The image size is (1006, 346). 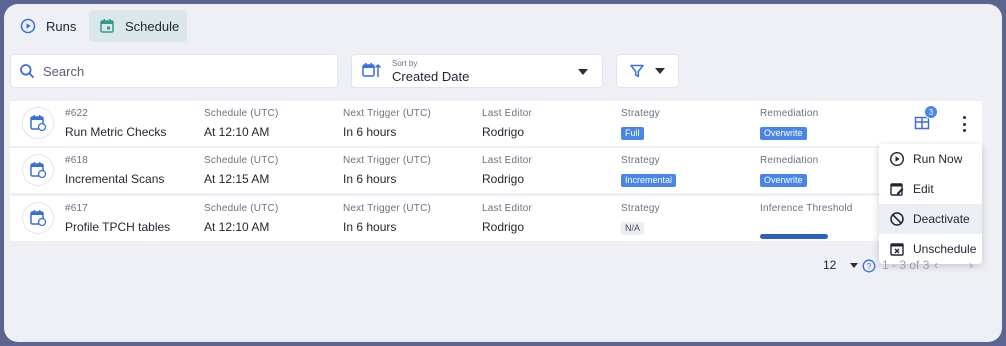 What do you see at coordinates (372, 70) in the screenshot?
I see `calendar-sort-icon` at bounding box center [372, 70].